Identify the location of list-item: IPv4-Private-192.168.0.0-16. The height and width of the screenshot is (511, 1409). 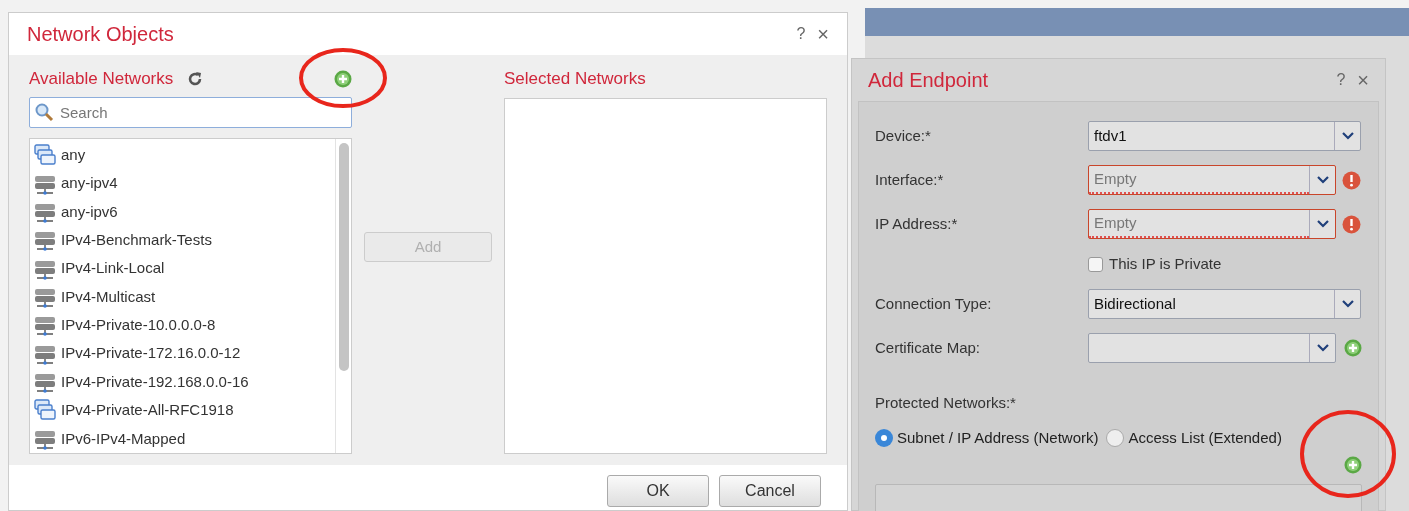
(155, 382).